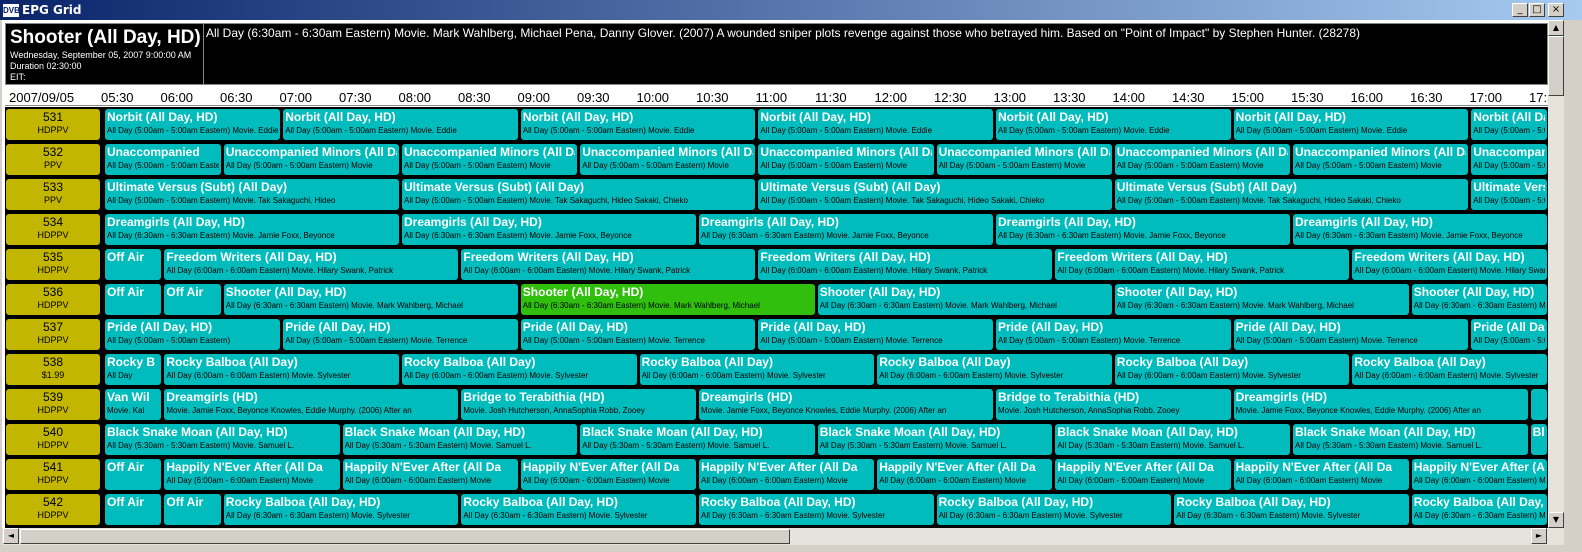  Describe the element at coordinates (53, 369) in the screenshot. I see `channel-cell: 538 $1.99` at that location.